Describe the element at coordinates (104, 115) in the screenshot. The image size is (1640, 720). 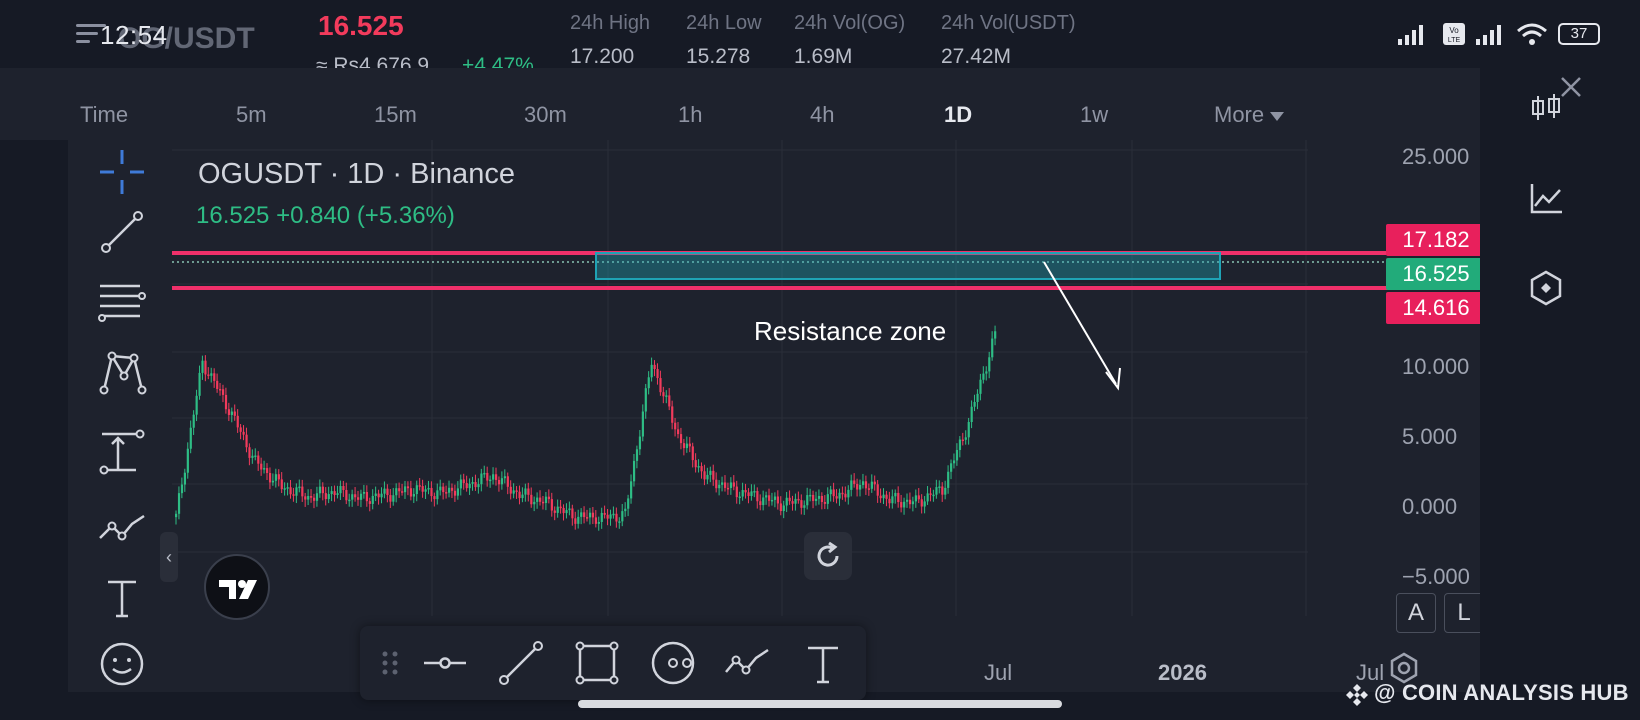
I see `timeframe-time: Time` at that location.